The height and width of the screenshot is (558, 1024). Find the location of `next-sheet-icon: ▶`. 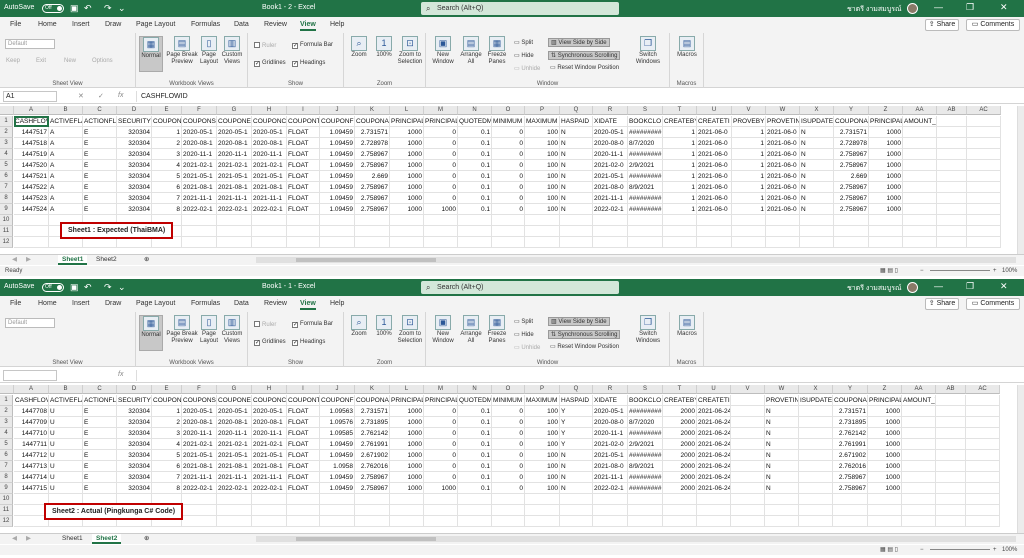

next-sheet-icon: ▶ is located at coordinates (28, 260).